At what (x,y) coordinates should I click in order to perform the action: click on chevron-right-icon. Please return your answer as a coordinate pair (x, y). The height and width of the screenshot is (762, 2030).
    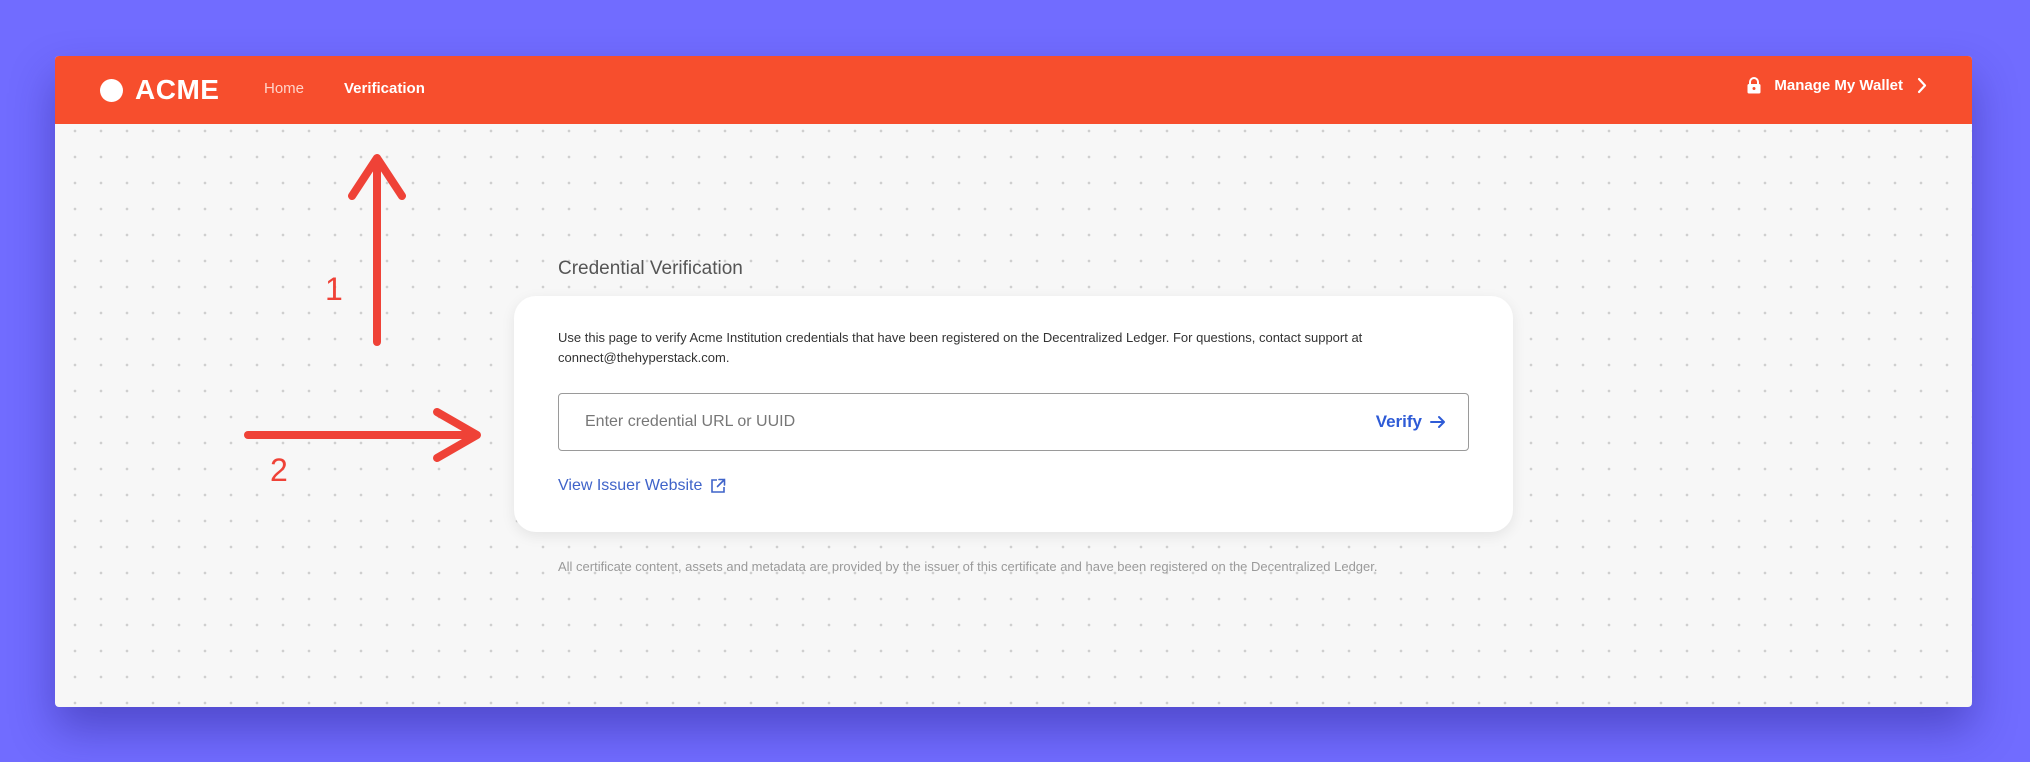
    Looking at the image, I should click on (1922, 85).